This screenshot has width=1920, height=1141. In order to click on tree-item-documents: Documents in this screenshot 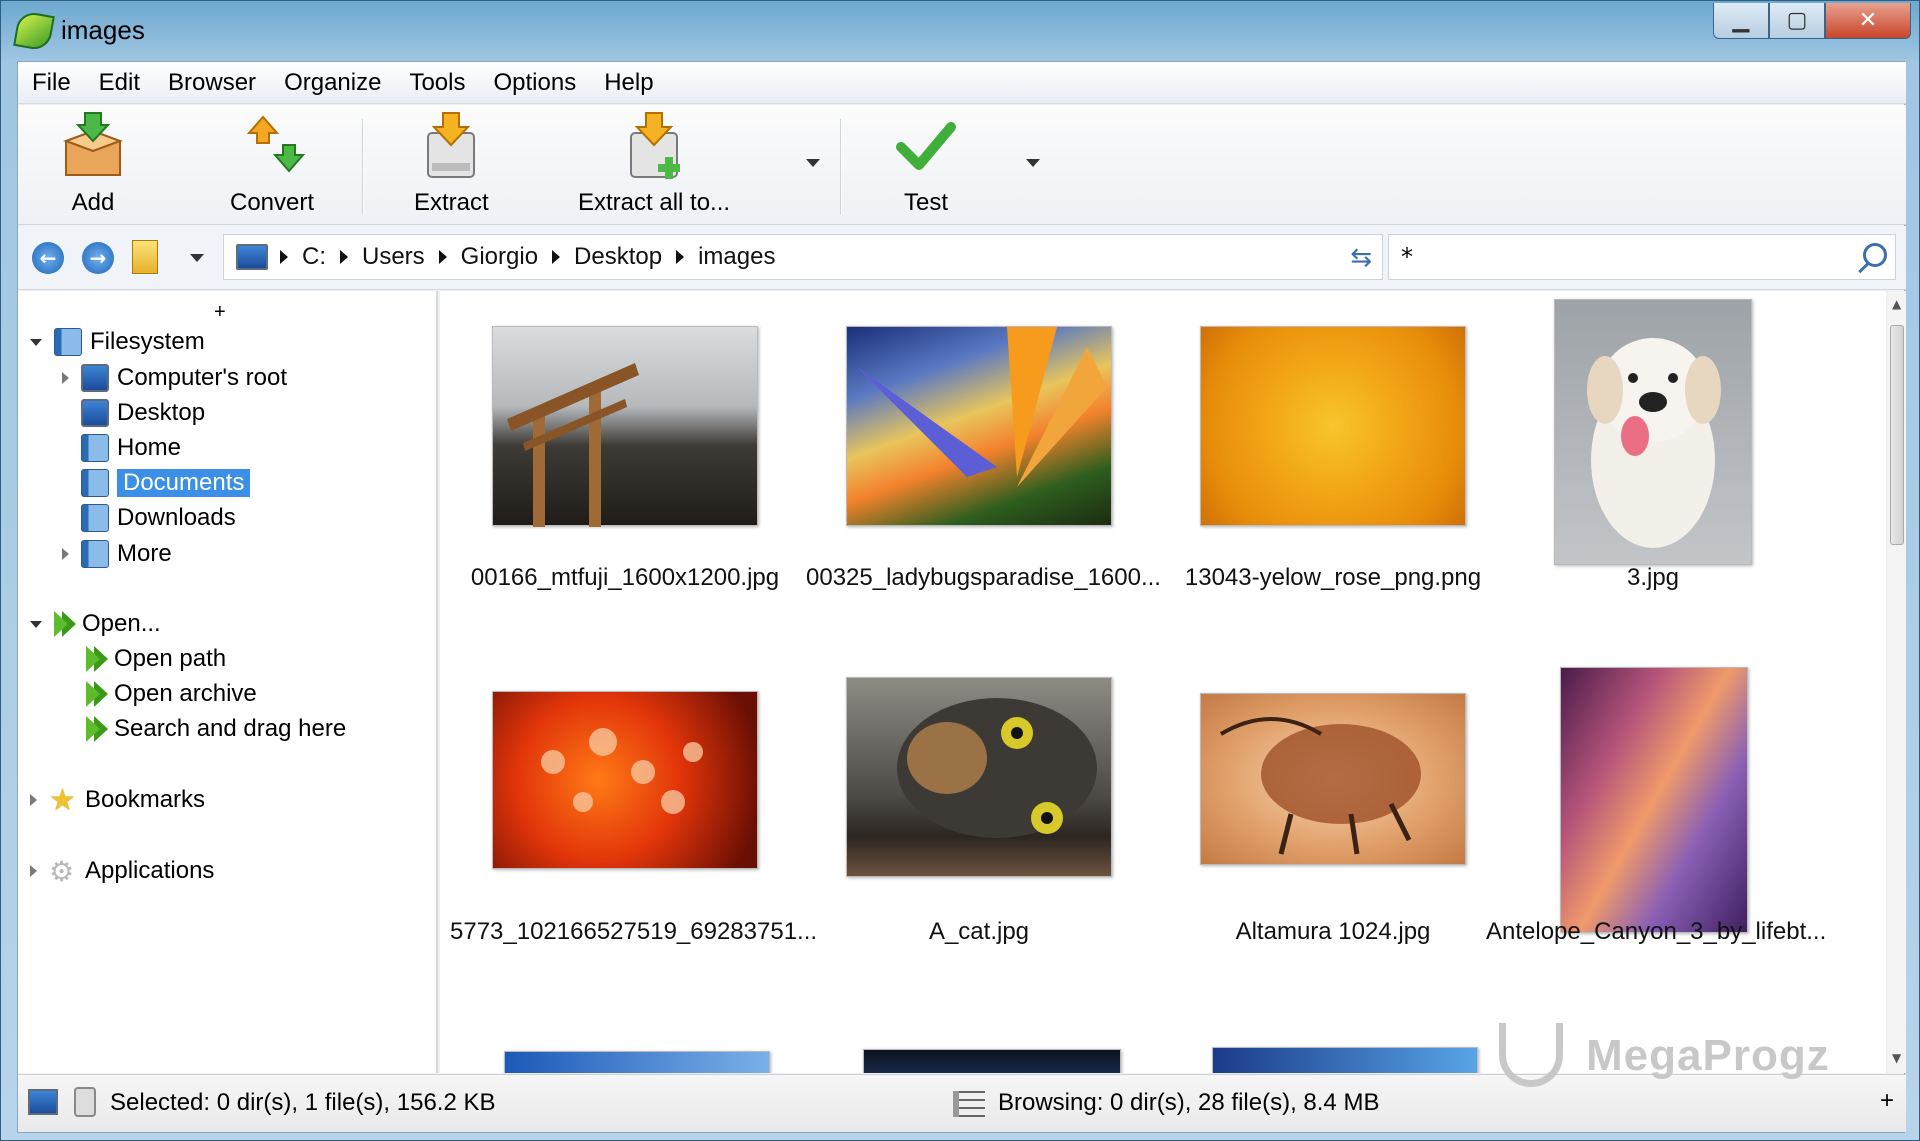, I will do `click(156, 483)`.